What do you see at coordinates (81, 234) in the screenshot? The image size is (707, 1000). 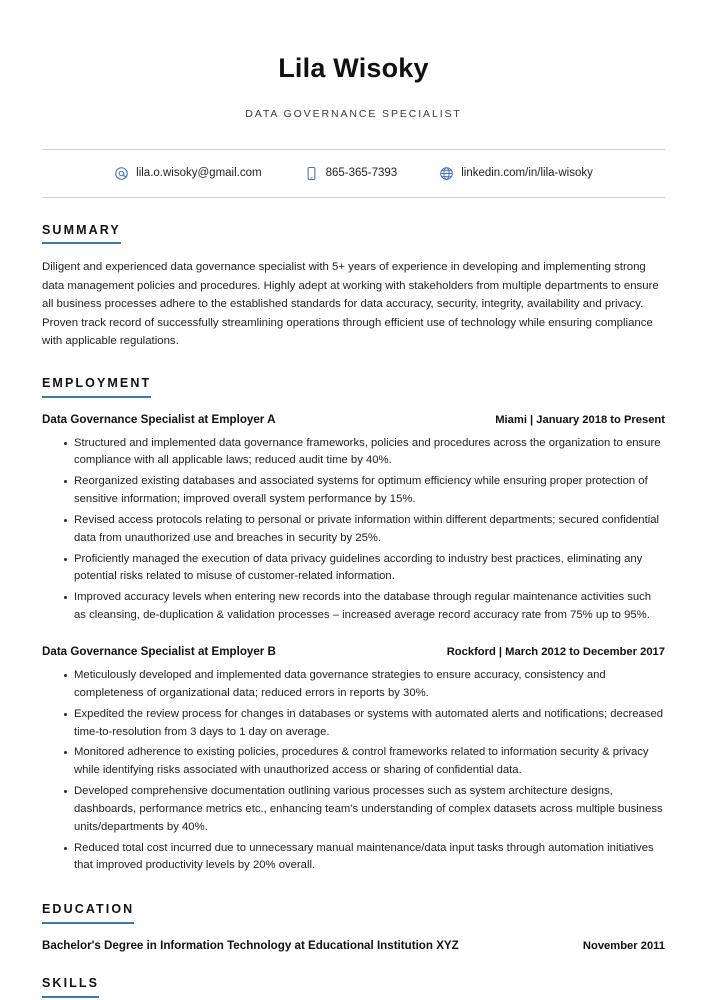 I see `section-title-summary: SUMMARY` at bounding box center [81, 234].